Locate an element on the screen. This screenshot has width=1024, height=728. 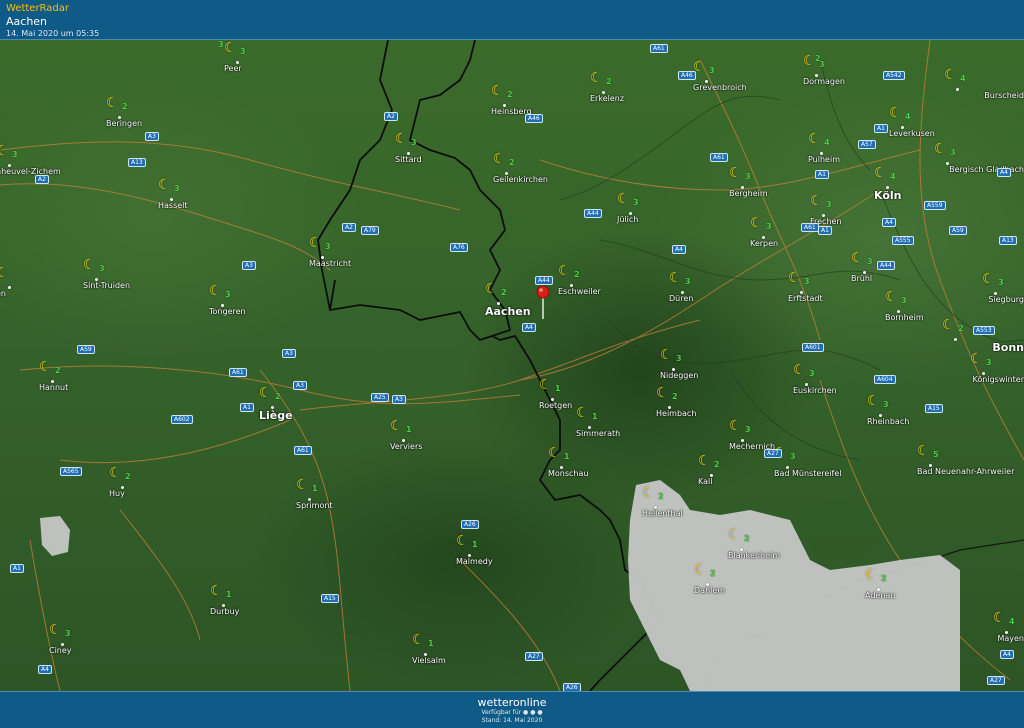
city-label: Bonn is located at coordinates (1008, 347).